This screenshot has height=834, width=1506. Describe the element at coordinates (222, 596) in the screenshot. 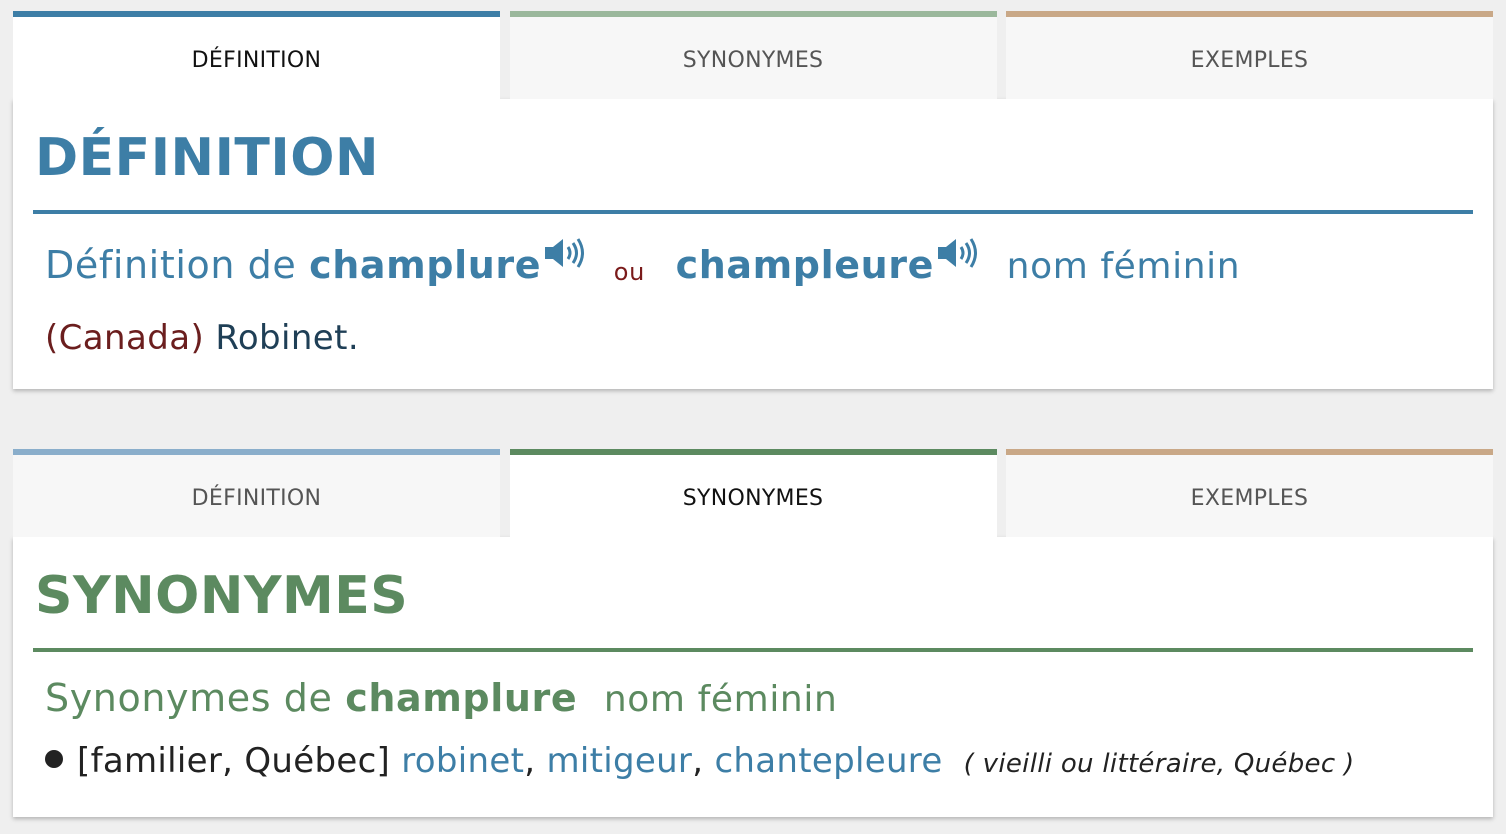

I see `synonyms-heading: SYNONYMES` at that location.